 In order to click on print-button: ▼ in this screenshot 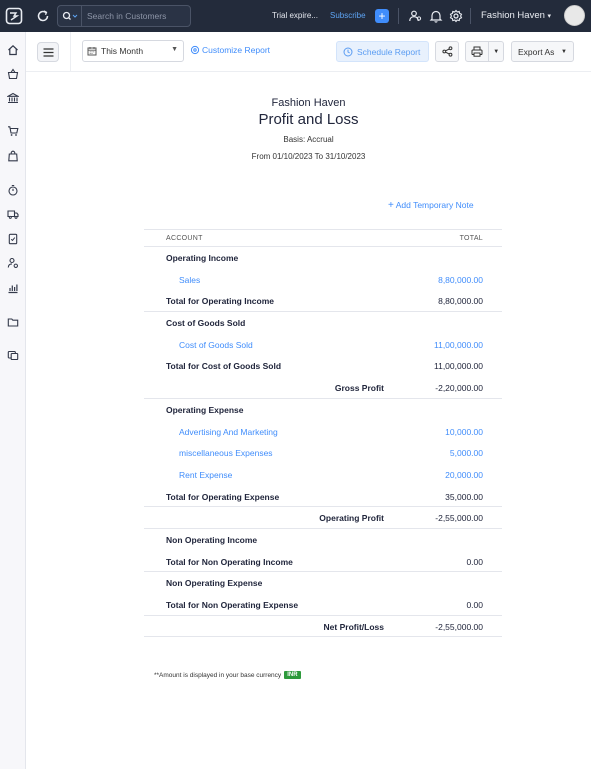, I will do `click(484, 51)`.